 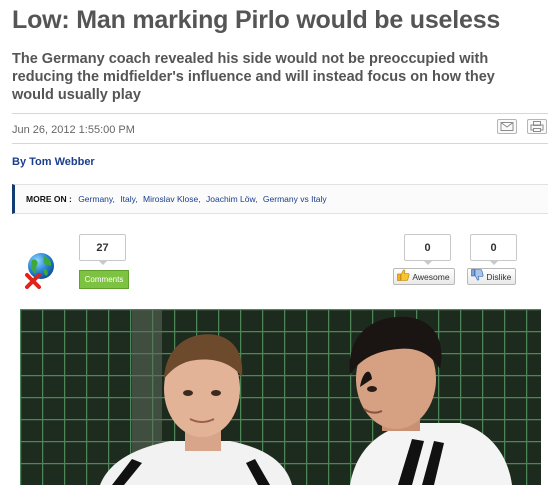 I want to click on more-on-label: MORE ON :, so click(x=49, y=199).